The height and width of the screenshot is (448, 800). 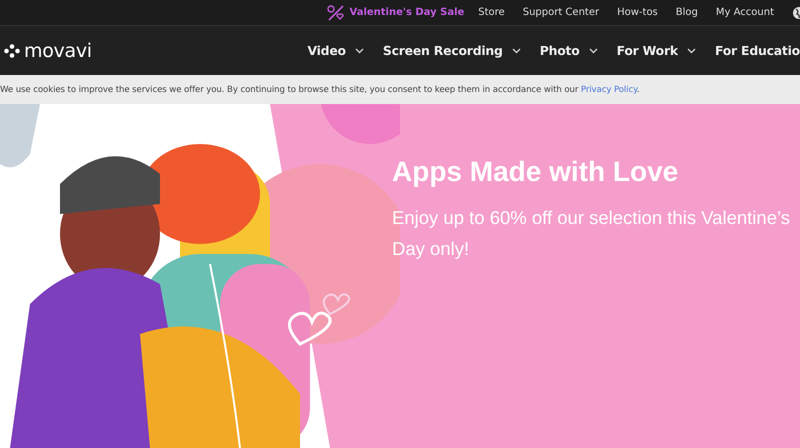 What do you see at coordinates (536, 172) in the screenshot?
I see `hero-title: Apps Made with Love` at bounding box center [536, 172].